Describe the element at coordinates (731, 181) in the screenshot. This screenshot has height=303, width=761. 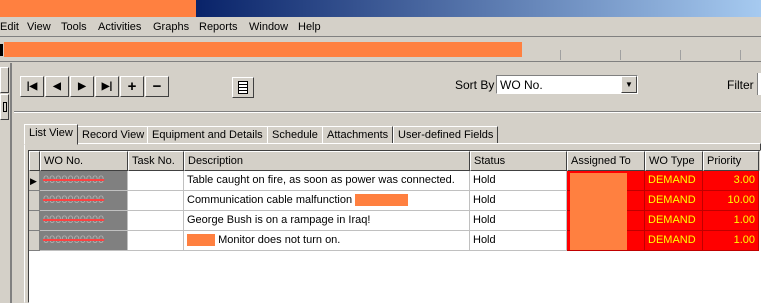
I see `priority-cell: 3.00` at that location.